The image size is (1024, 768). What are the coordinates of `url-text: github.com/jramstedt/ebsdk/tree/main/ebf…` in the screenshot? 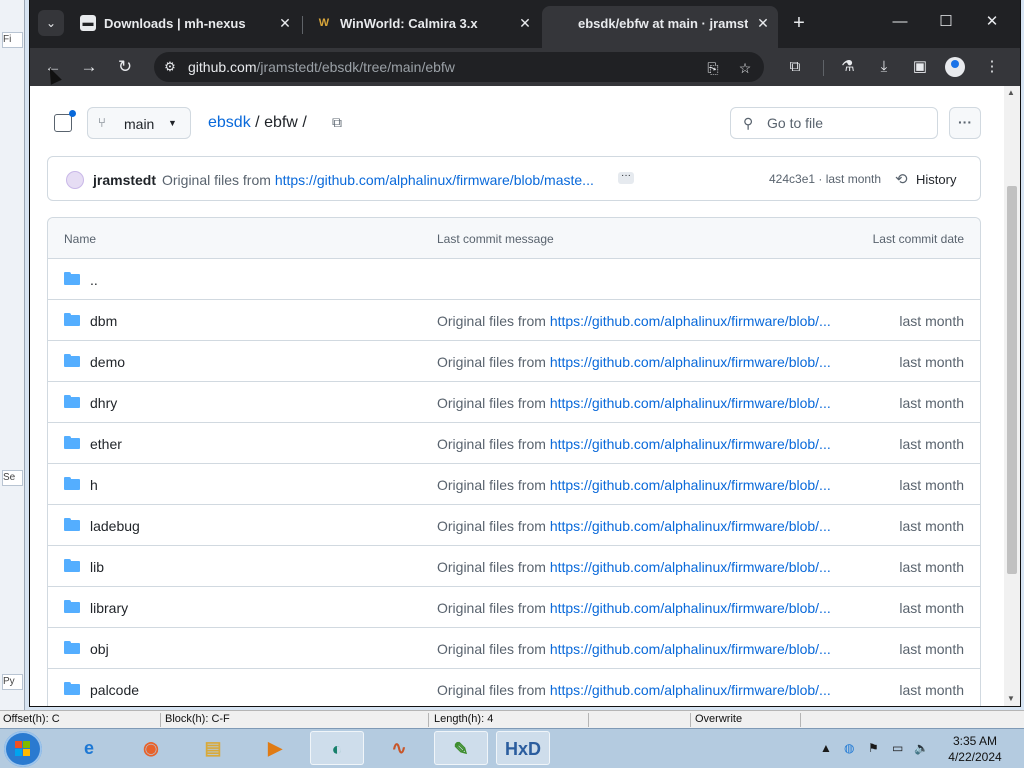 It's located at (321, 67).